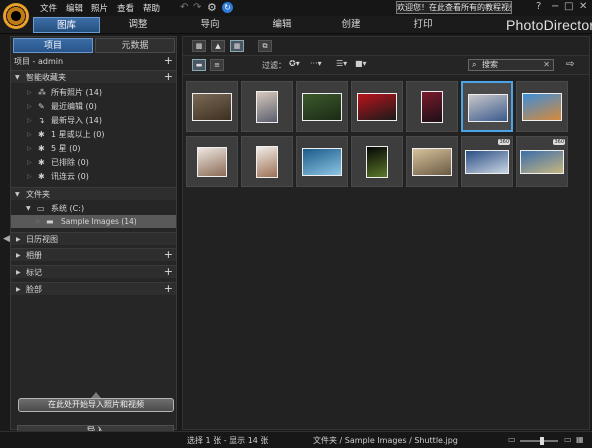 The image size is (592, 448). I want to click on smart-item-five-star: ▷ ✱ 5 星 (0), so click(93, 148).